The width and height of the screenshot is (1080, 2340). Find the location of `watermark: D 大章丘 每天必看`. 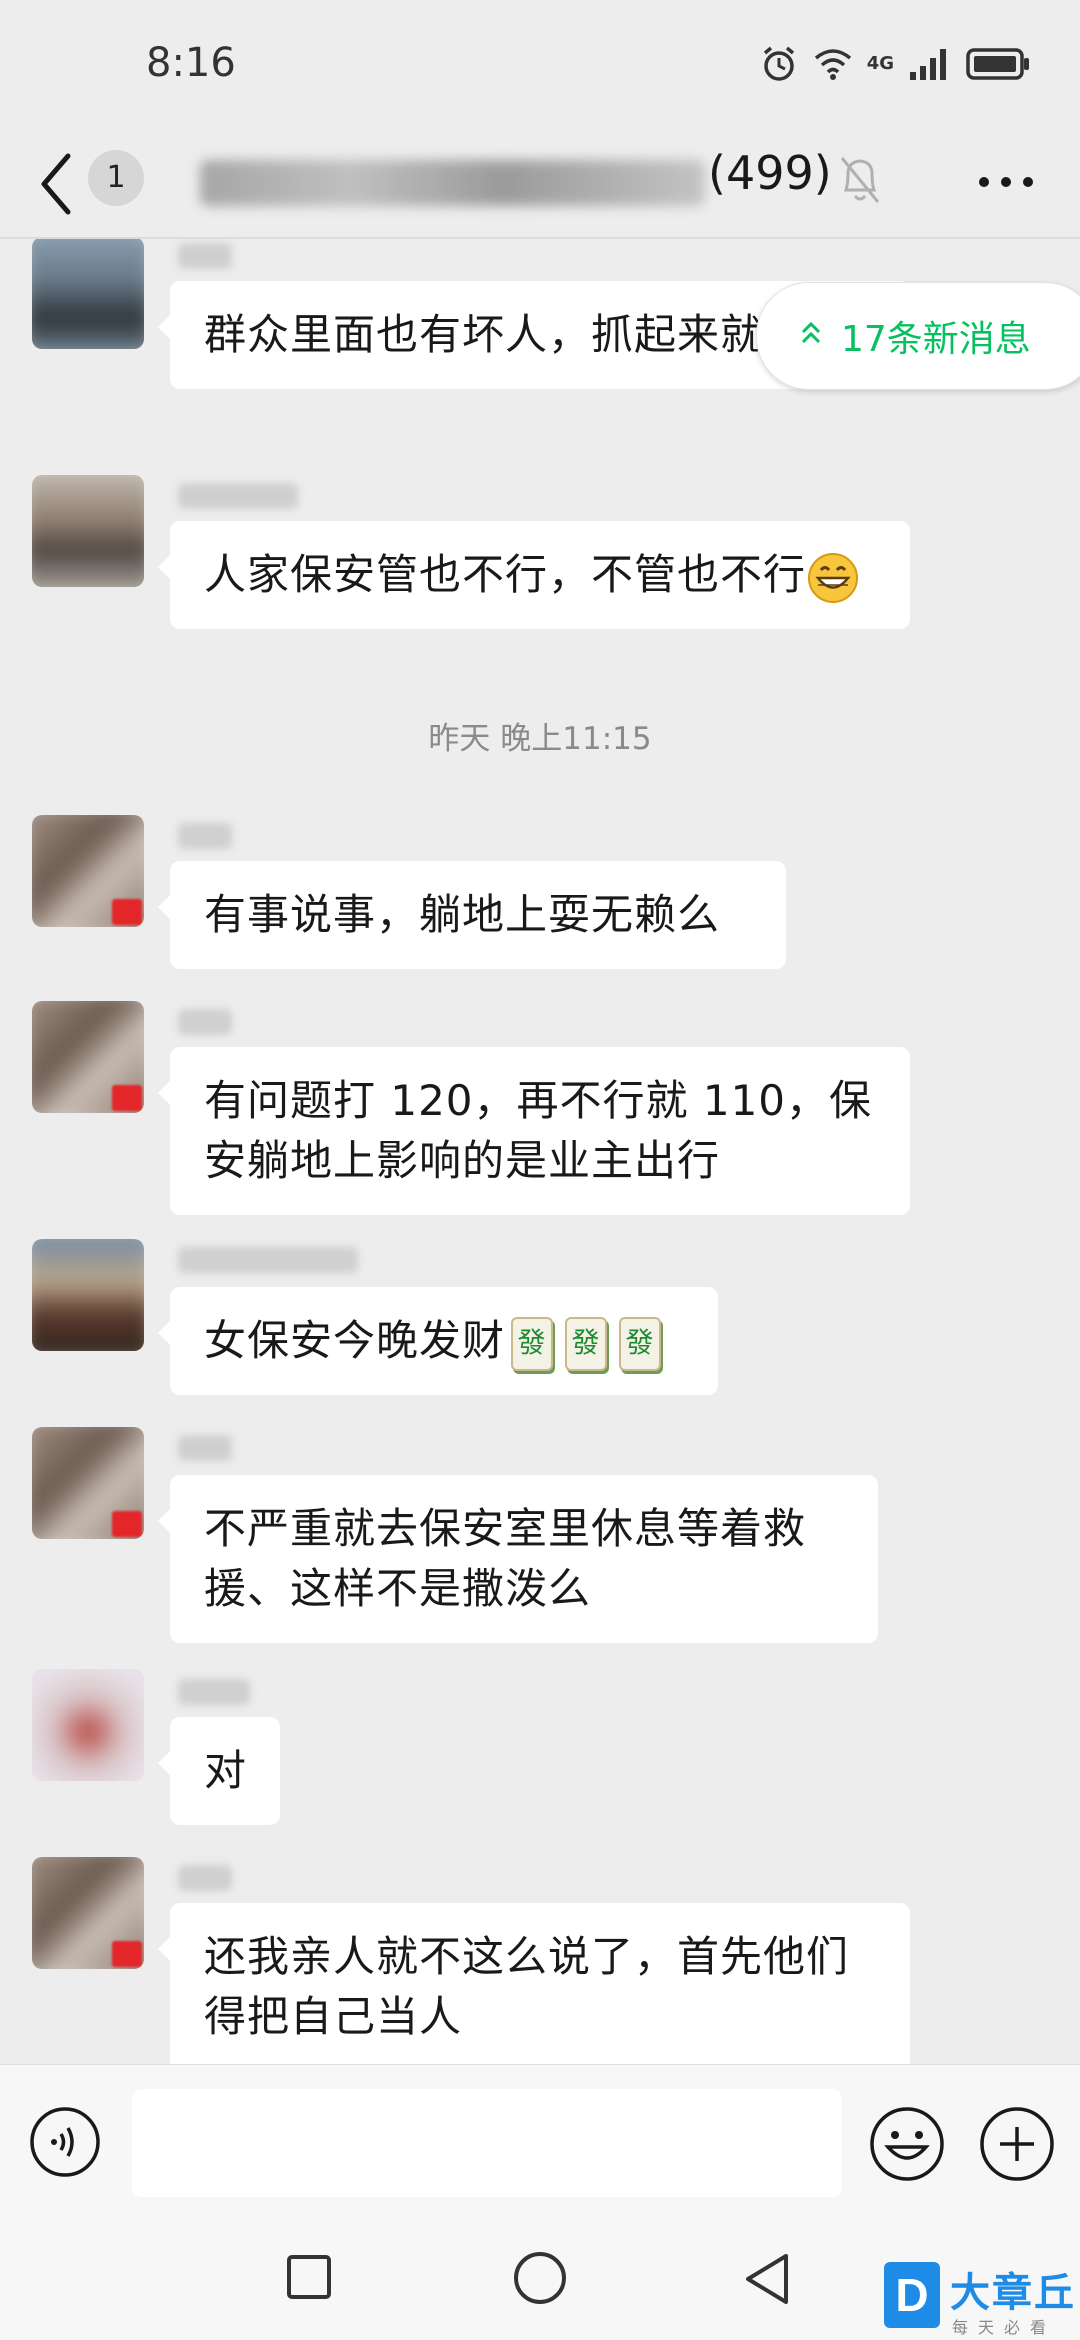

watermark: D 大章丘 每天必看 is located at coordinates (980, 2301).